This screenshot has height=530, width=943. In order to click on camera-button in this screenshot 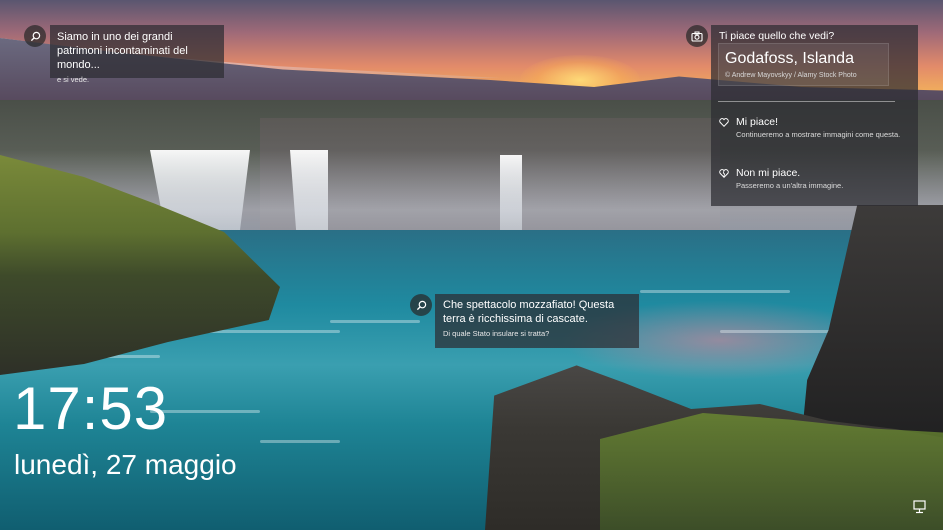, I will do `click(697, 36)`.